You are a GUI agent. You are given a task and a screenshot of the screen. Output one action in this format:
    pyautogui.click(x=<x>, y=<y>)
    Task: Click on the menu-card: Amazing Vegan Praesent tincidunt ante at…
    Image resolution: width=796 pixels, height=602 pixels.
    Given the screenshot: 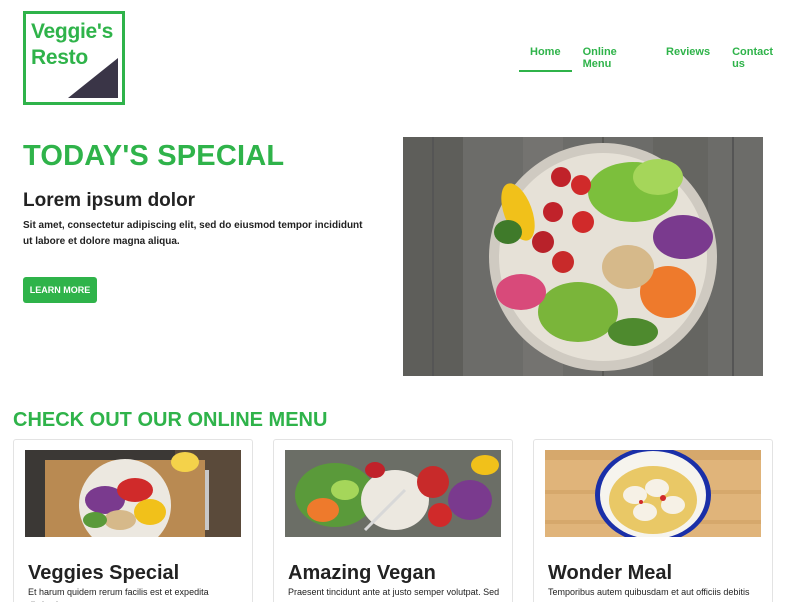 What is the action you would take?
    pyautogui.click(x=393, y=520)
    